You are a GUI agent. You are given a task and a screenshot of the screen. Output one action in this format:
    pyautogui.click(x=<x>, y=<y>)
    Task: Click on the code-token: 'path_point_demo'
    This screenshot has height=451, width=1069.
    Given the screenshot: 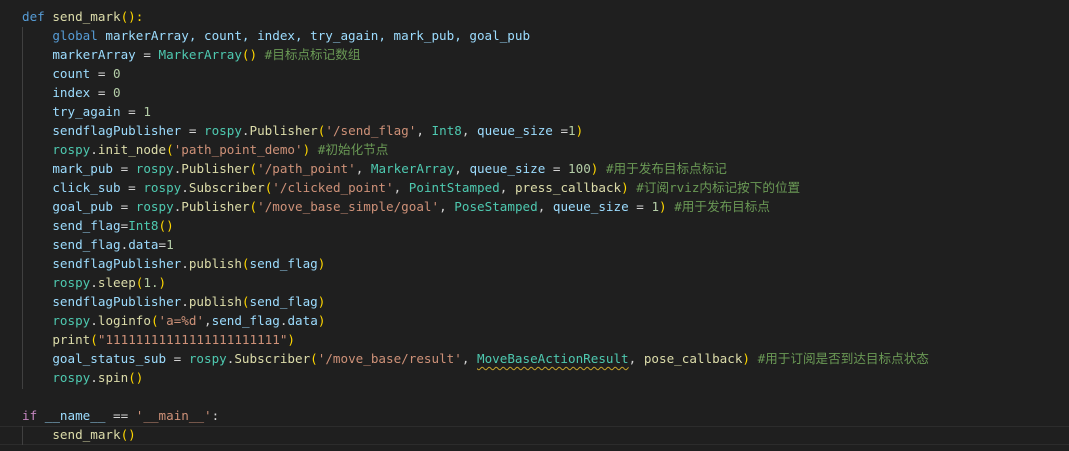 What is the action you would take?
    pyautogui.click(x=238, y=149)
    